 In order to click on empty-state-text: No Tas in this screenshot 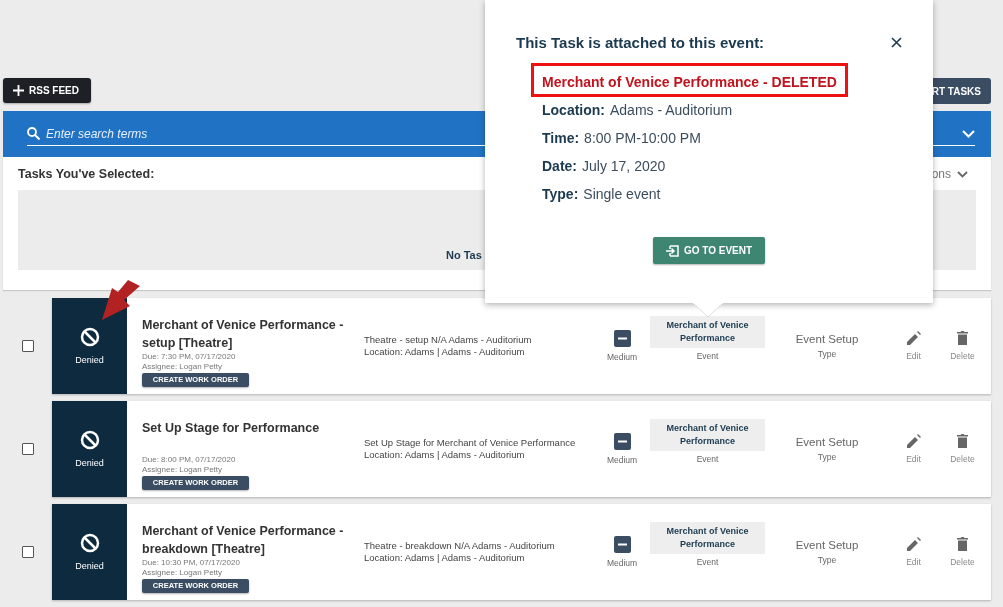, I will do `click(464, 255)`.